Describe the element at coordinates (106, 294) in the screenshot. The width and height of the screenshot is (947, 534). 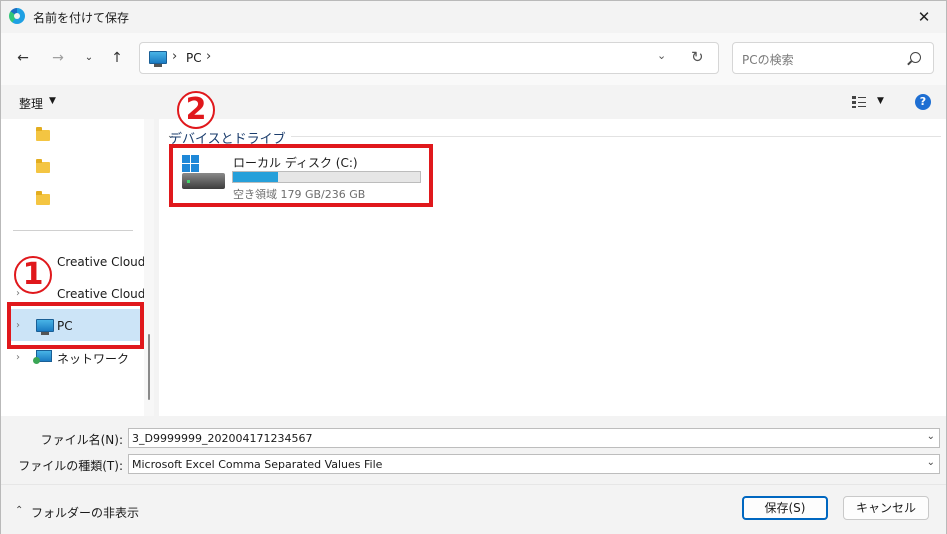
I see `nav-item-creative-cloud-2: Creative Cloud F` at that location.